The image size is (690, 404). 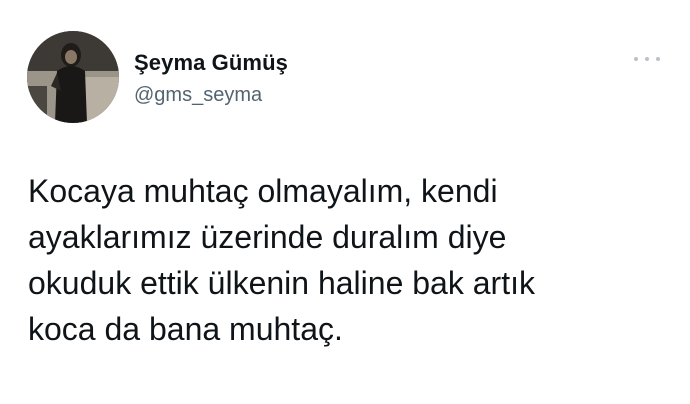 What do you see at coordinates (185, 329) in the screenshot?
I see `tweet-text-line: koca da bana muhtaç.` at bounding box center [185, 329].